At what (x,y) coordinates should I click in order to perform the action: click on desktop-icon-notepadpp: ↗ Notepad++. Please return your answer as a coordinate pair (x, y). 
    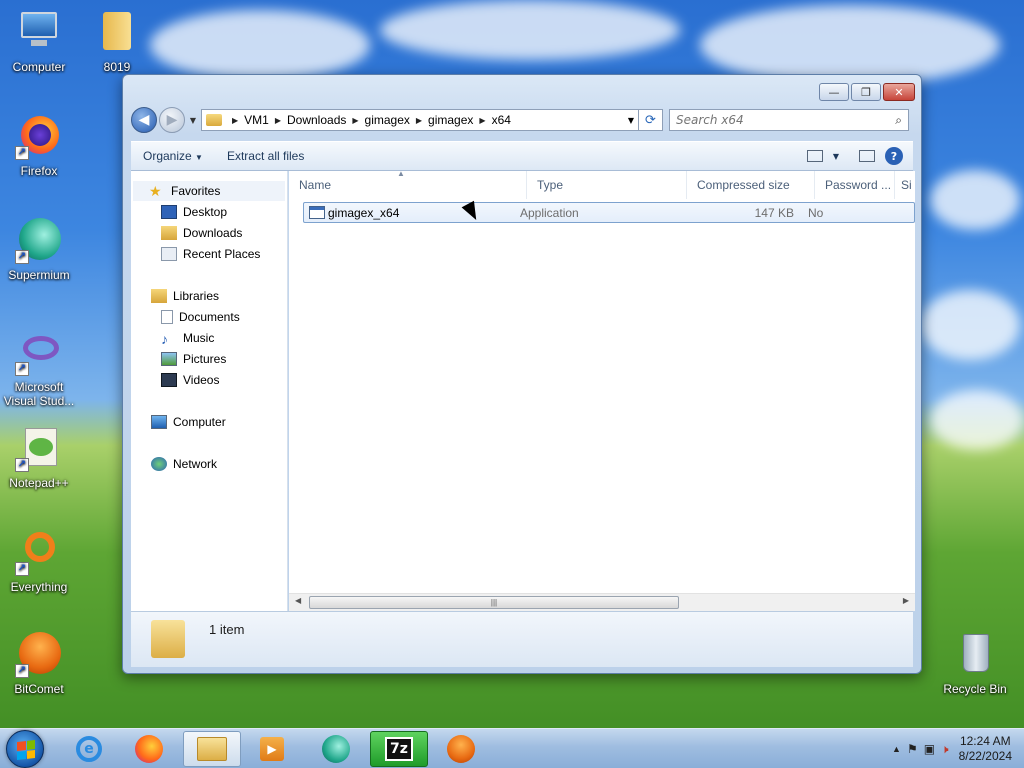
    Looking at the image, I should click on (39, 457).